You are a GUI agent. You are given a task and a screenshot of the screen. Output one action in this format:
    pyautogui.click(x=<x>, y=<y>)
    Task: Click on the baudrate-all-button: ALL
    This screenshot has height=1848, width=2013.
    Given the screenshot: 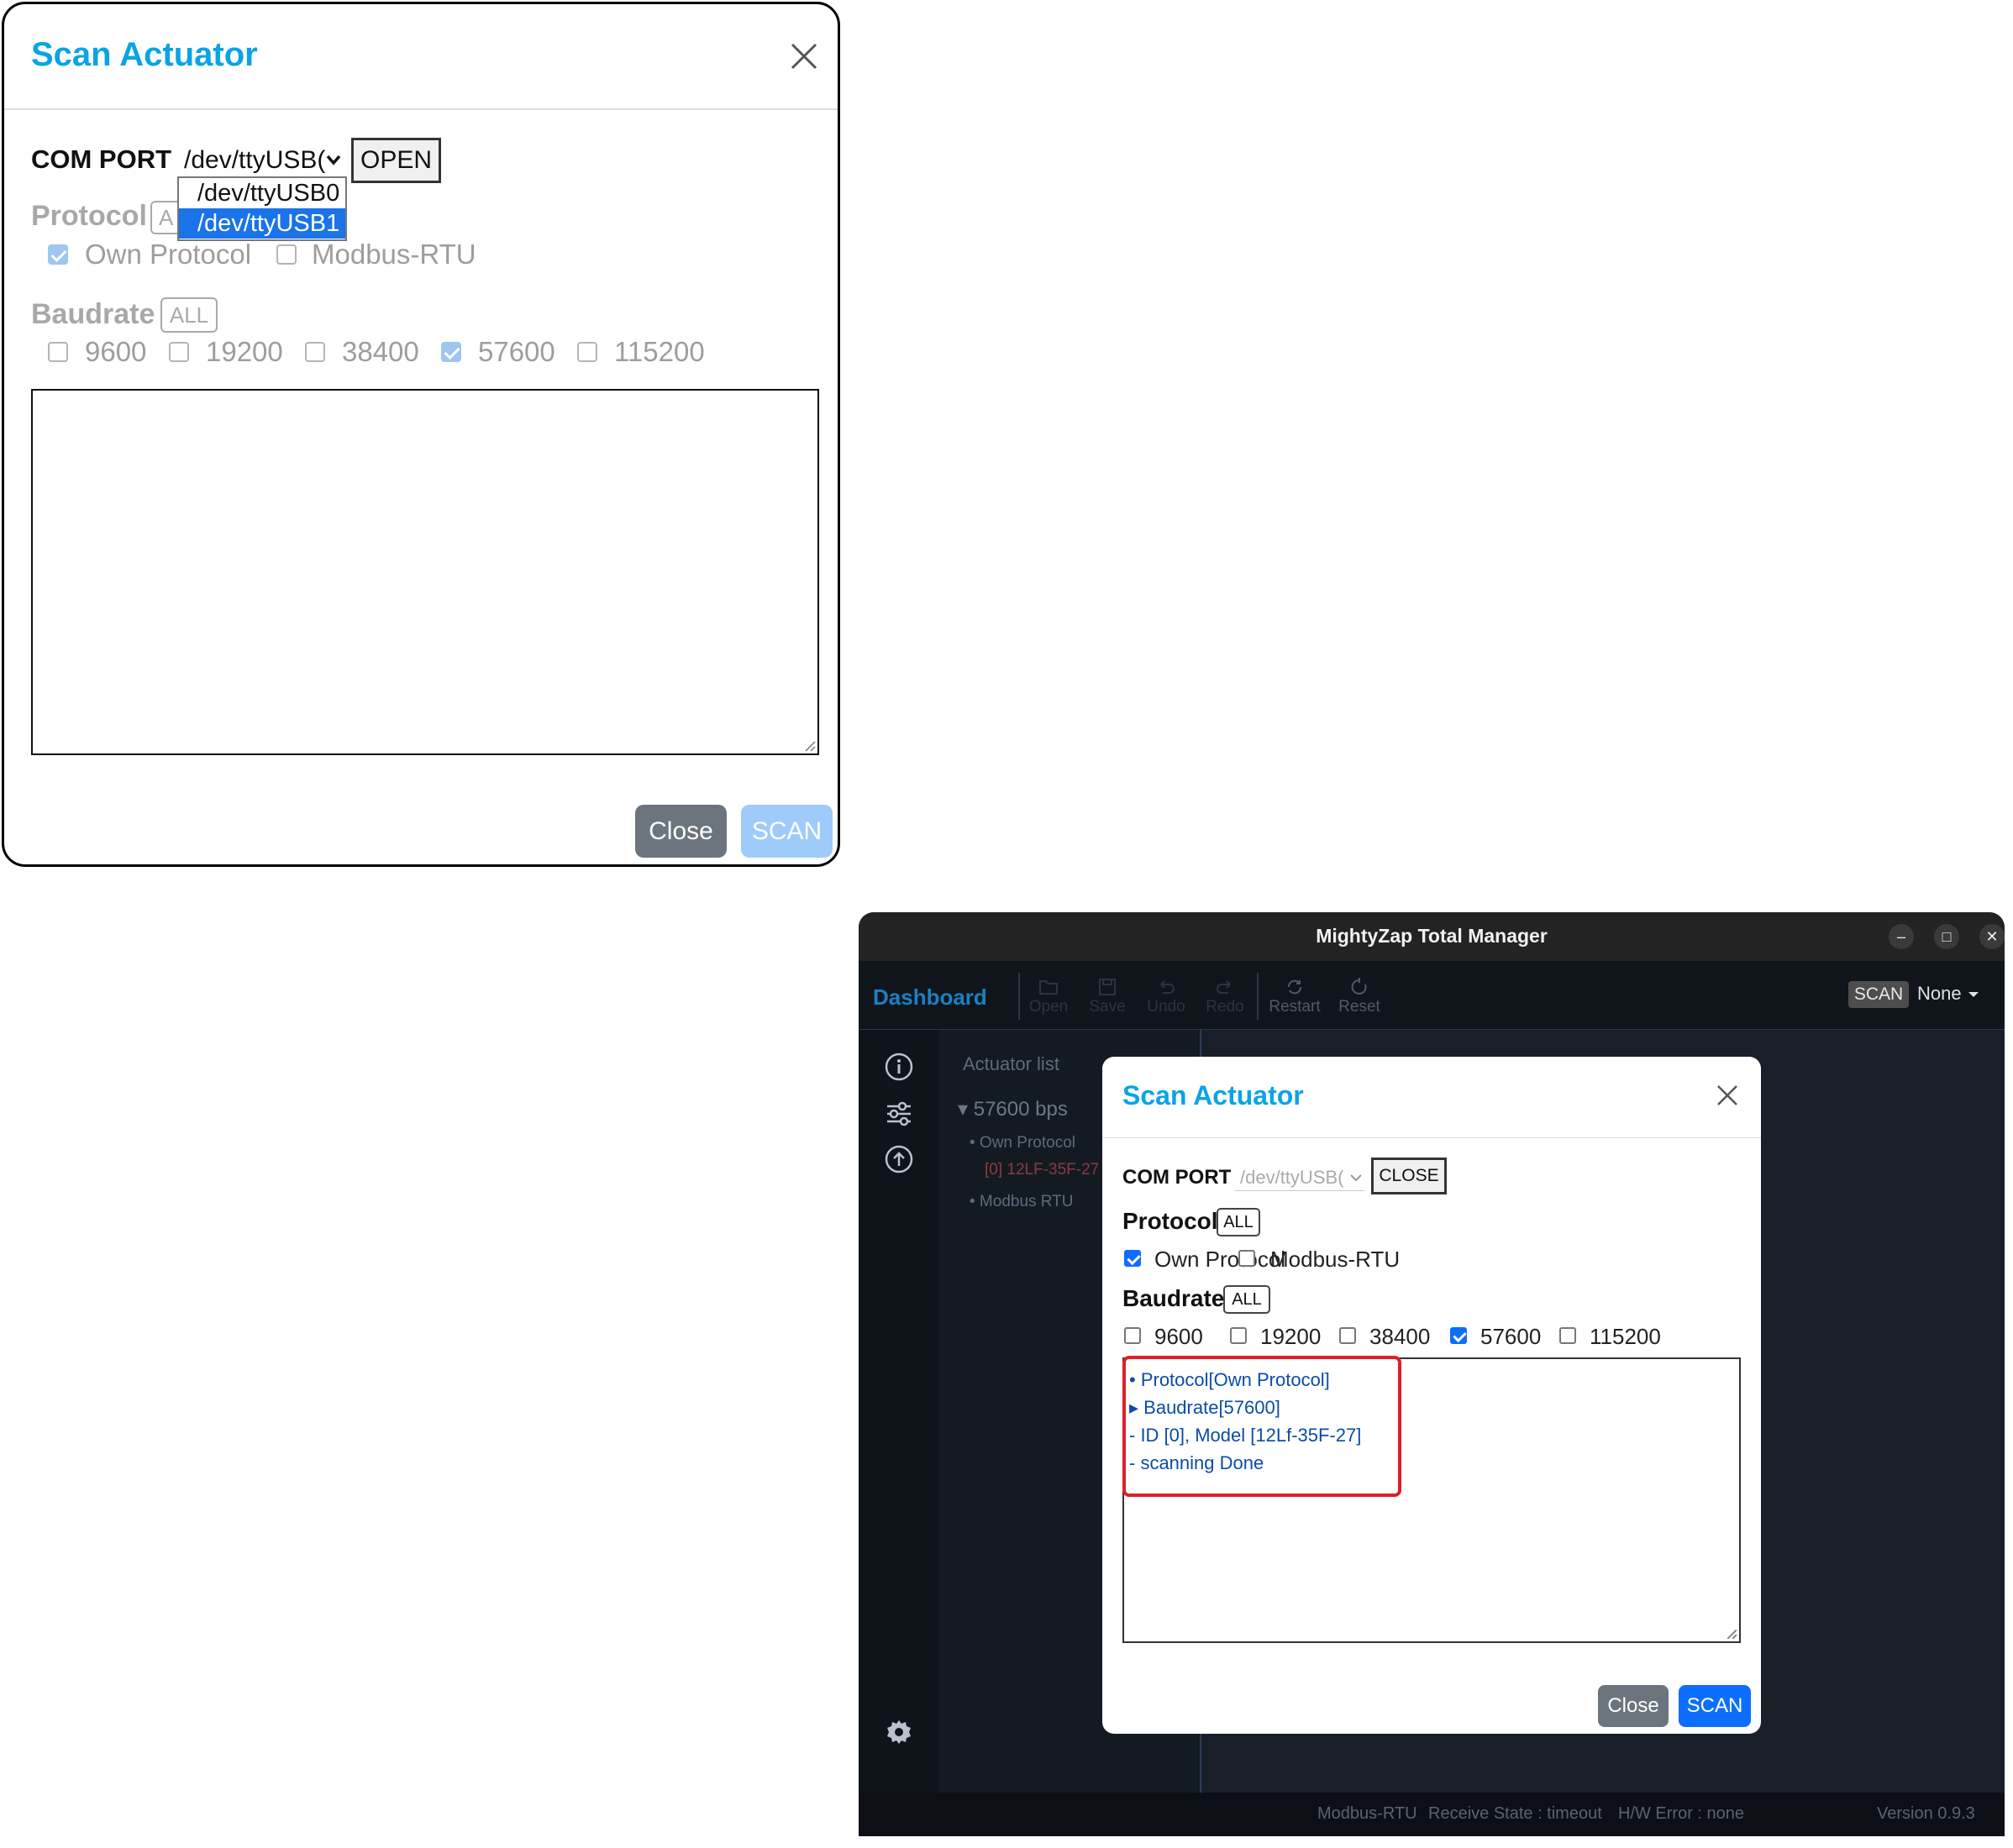 What is the action you would take?
    pyautogui.click(x=189, y=315)
    